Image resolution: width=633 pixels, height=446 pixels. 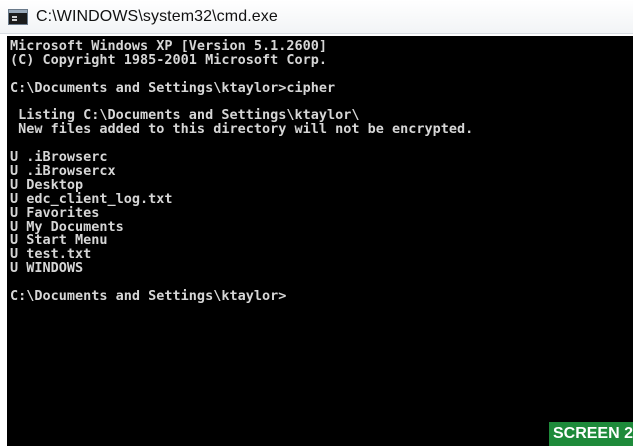 What do you see at coordinates (148, 296) in the screenshot?
I see `console-prompt: C:\Documents and Settings\ktaylor>` at bounding box center [148, 296].